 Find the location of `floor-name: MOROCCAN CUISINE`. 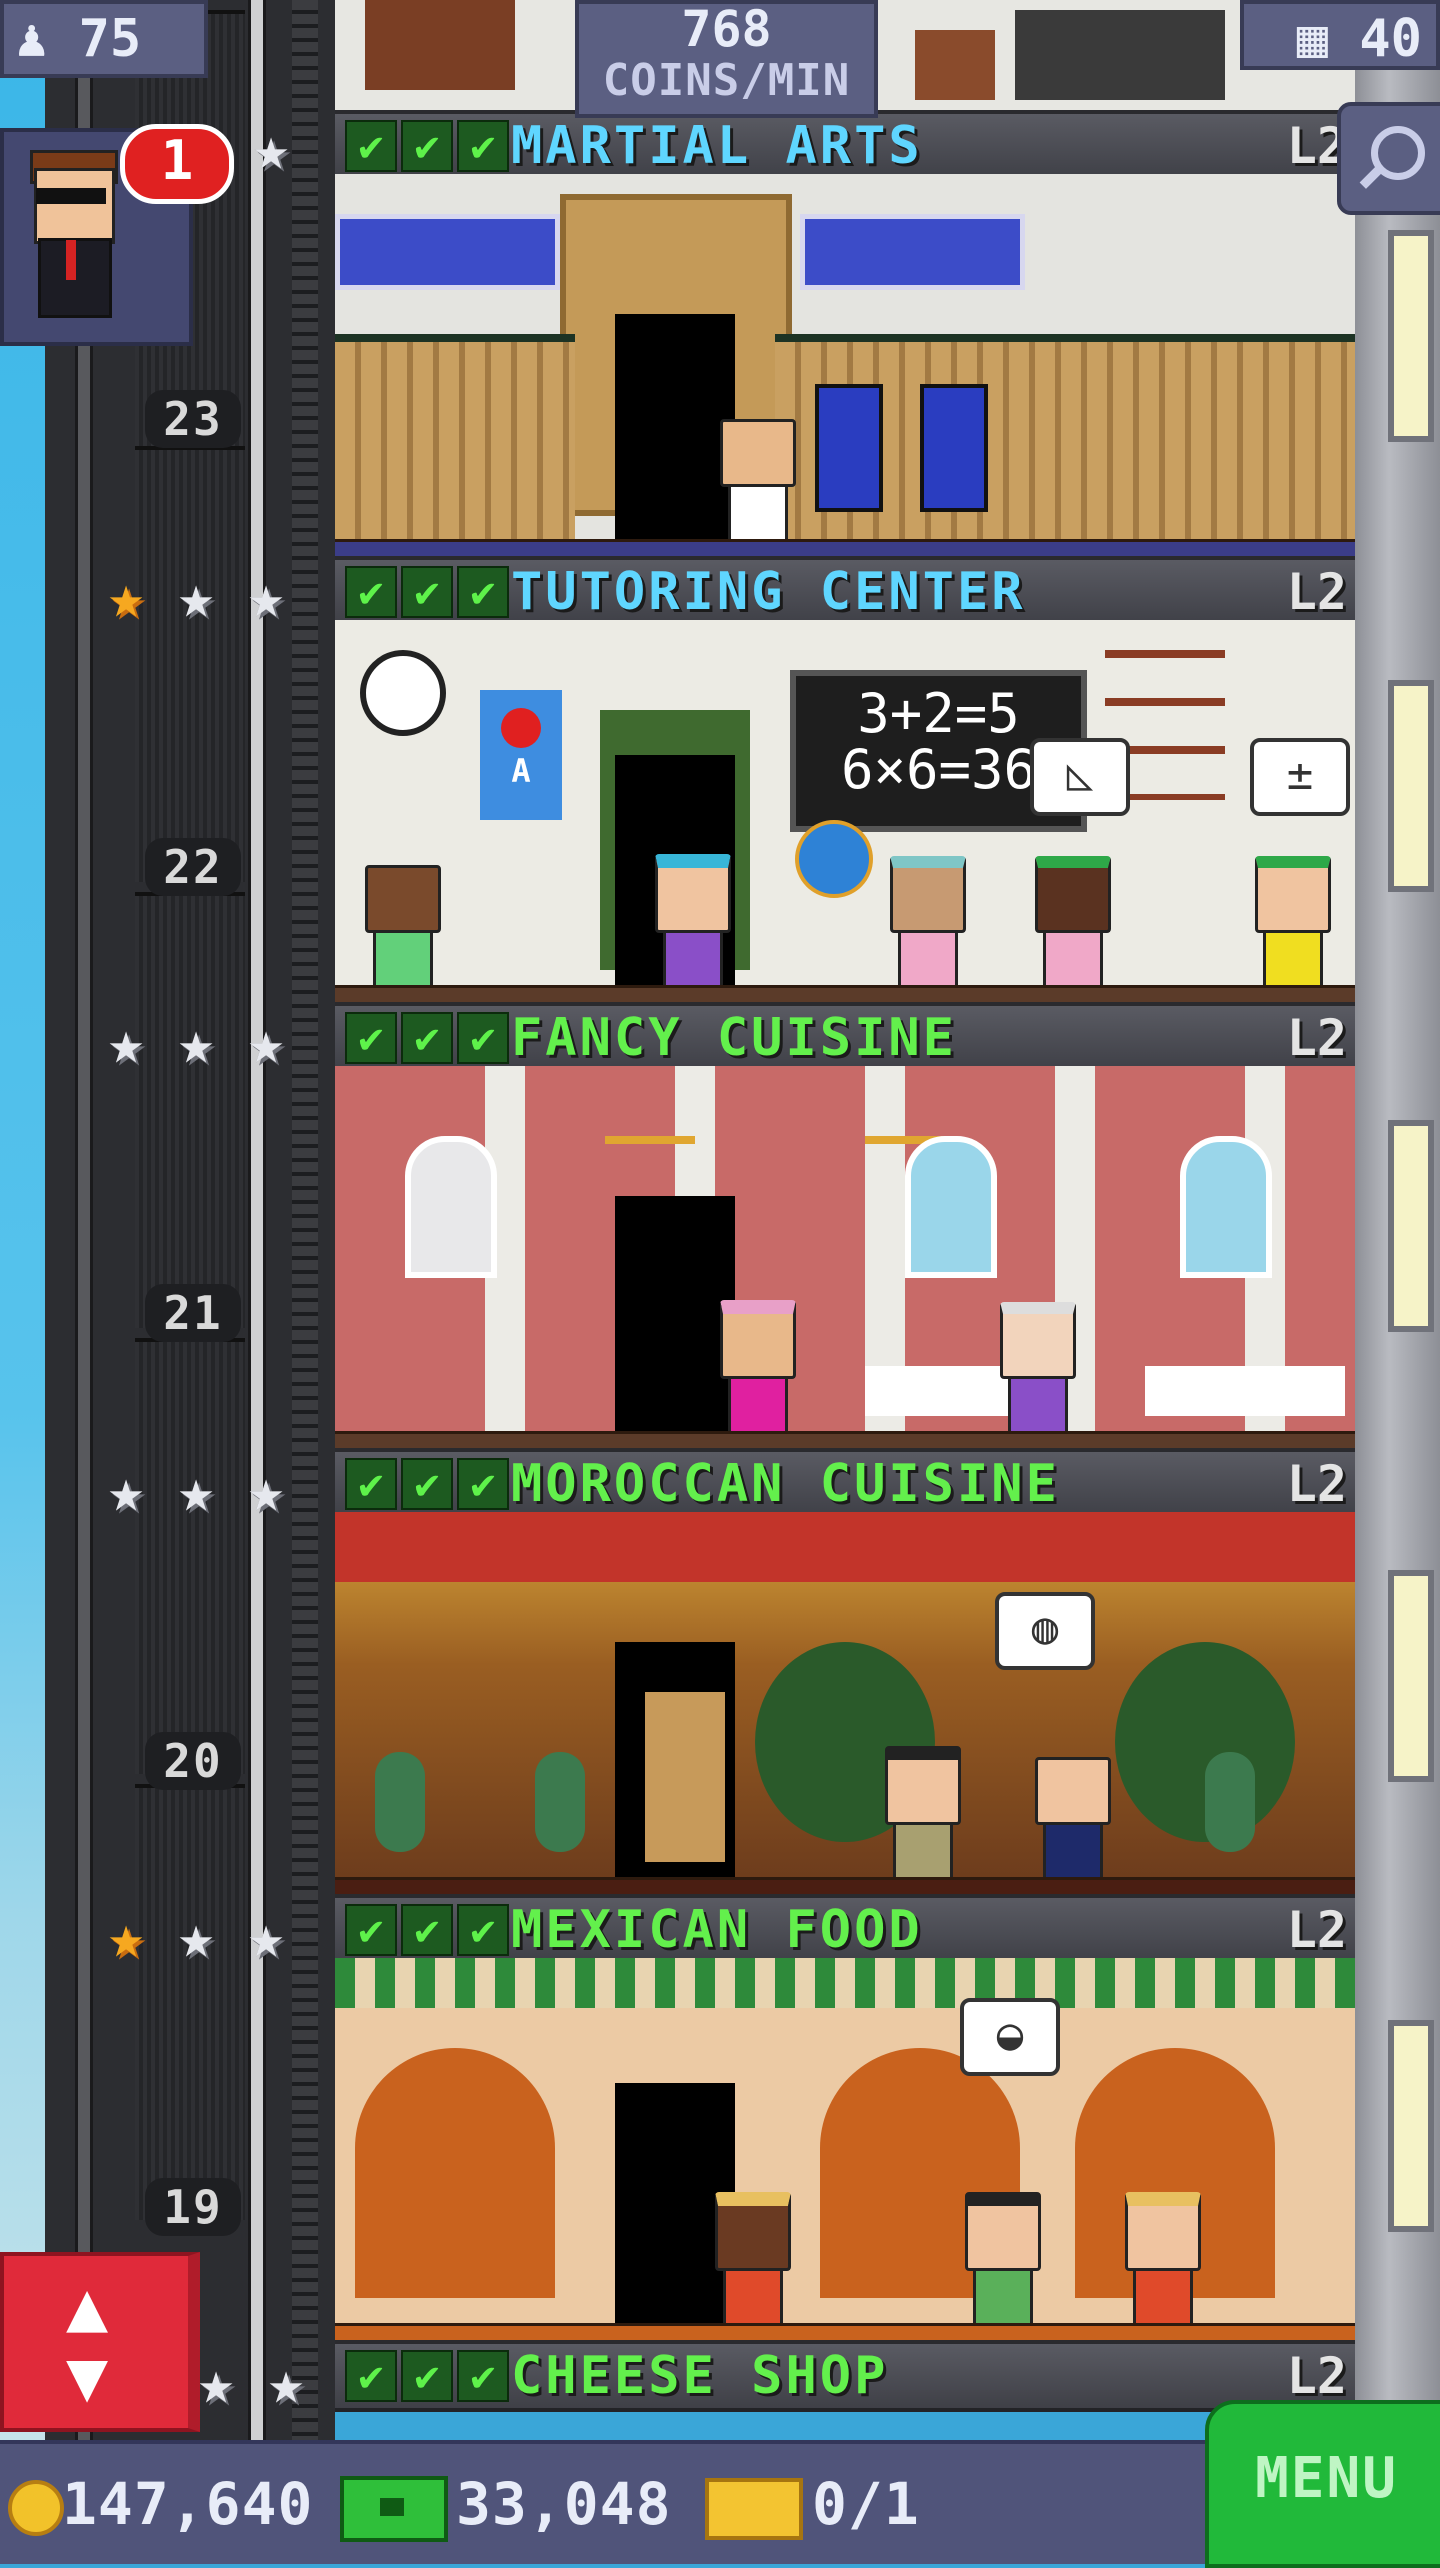

floor-name: MOROCCAN CUISINE is located at coordinates (785, 1484).